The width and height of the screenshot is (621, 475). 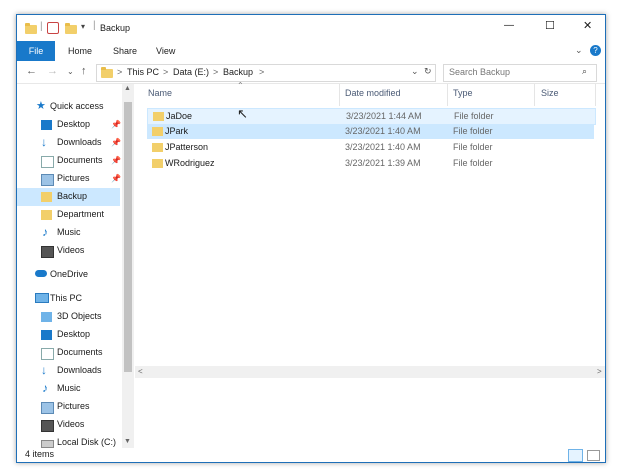 What do you see at coordinates (74, 334) in the screenshot?
I see `nav-item-label: Desktop` at bounding box center [74, 334].